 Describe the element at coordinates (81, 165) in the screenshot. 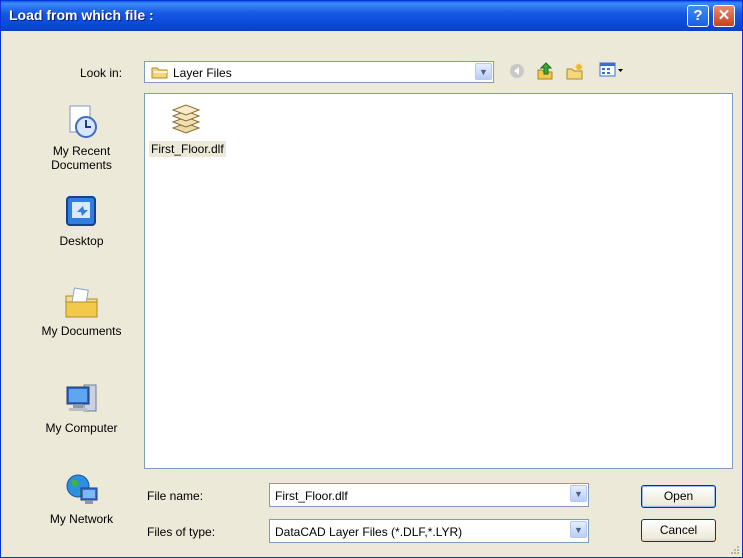

I see `place-label-line2: Documents` at that location.